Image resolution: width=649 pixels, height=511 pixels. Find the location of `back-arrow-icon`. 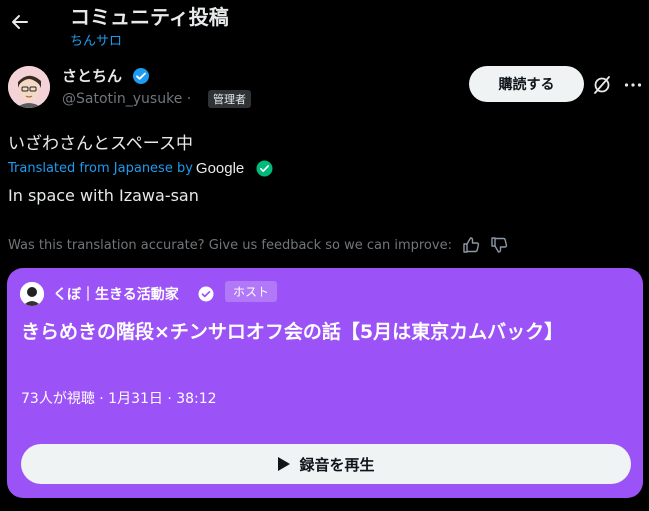

back-arrow-icon is located at coordinates (20, 22).